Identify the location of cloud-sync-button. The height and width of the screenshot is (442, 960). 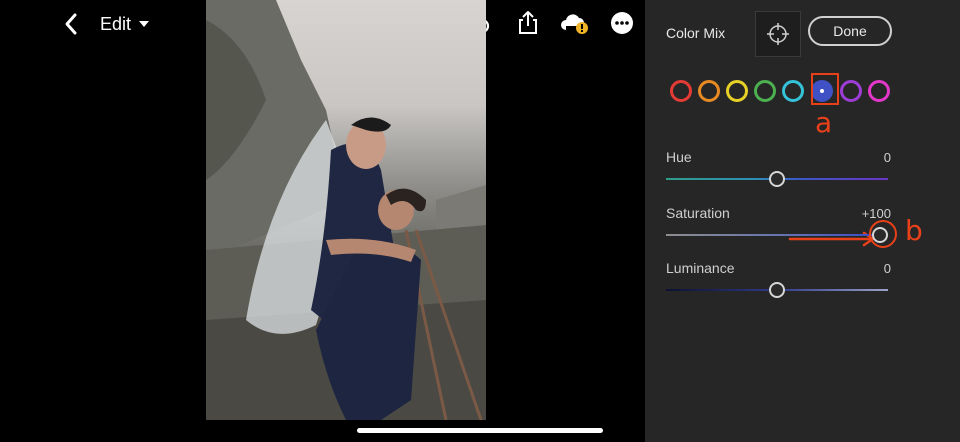
(575, 23).